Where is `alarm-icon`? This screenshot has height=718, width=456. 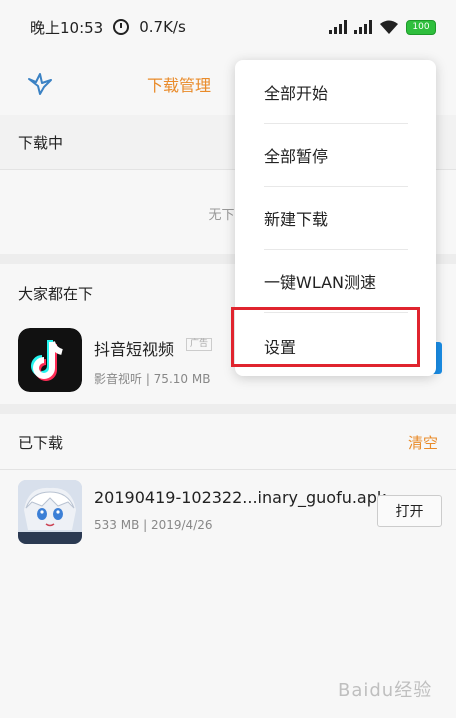
alarm-icon is located at coordinates (121, 27).